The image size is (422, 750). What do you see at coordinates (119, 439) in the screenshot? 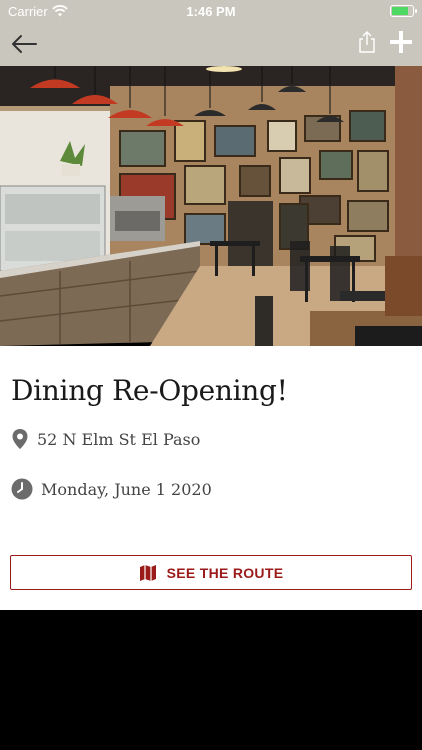
I see `event-address: 52 N Elm St El Paso` at bounding box center [119, 439].